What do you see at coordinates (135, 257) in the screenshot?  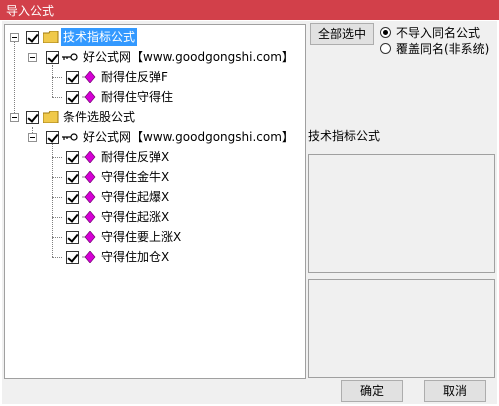 I see `tree-item-label: 守得住加仓X` at bounding box center [135, 257].